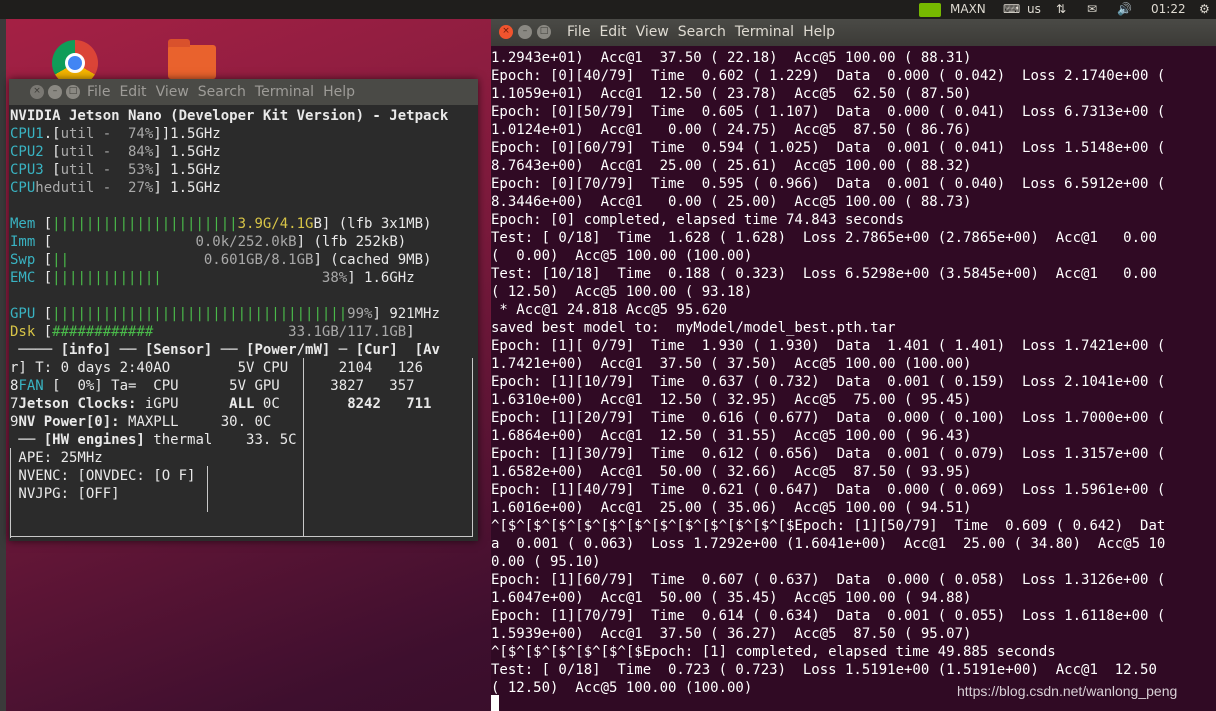 The image size is (1216, 711). Describe the element at coordinates (23, 260) in the screenshot. I see `jtop-text-segment: Swp` at that location.